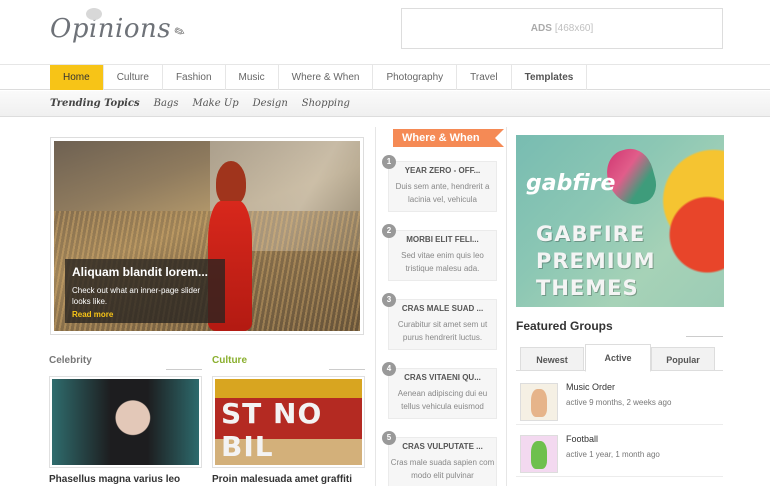 Image resolution: width=770 pixels, height=486 pixels. Describe the element at coordinates (326, 77) in the screenshot. I see `nav-where-when: Where & When` at that location.